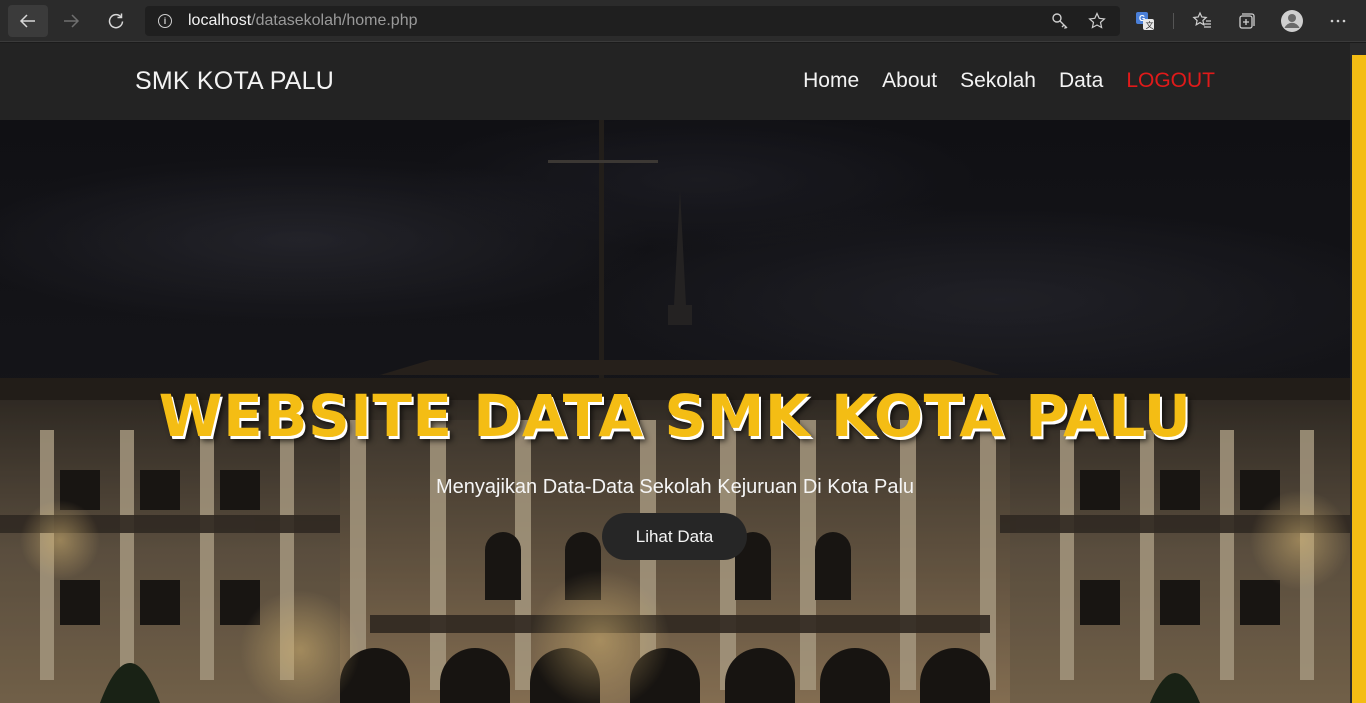 Image resolution: width=1366 pixels, height=703 pixels. Describe the element at coordinates (220, 20) in the screenshot. I see `url-host: localhost` at that location.